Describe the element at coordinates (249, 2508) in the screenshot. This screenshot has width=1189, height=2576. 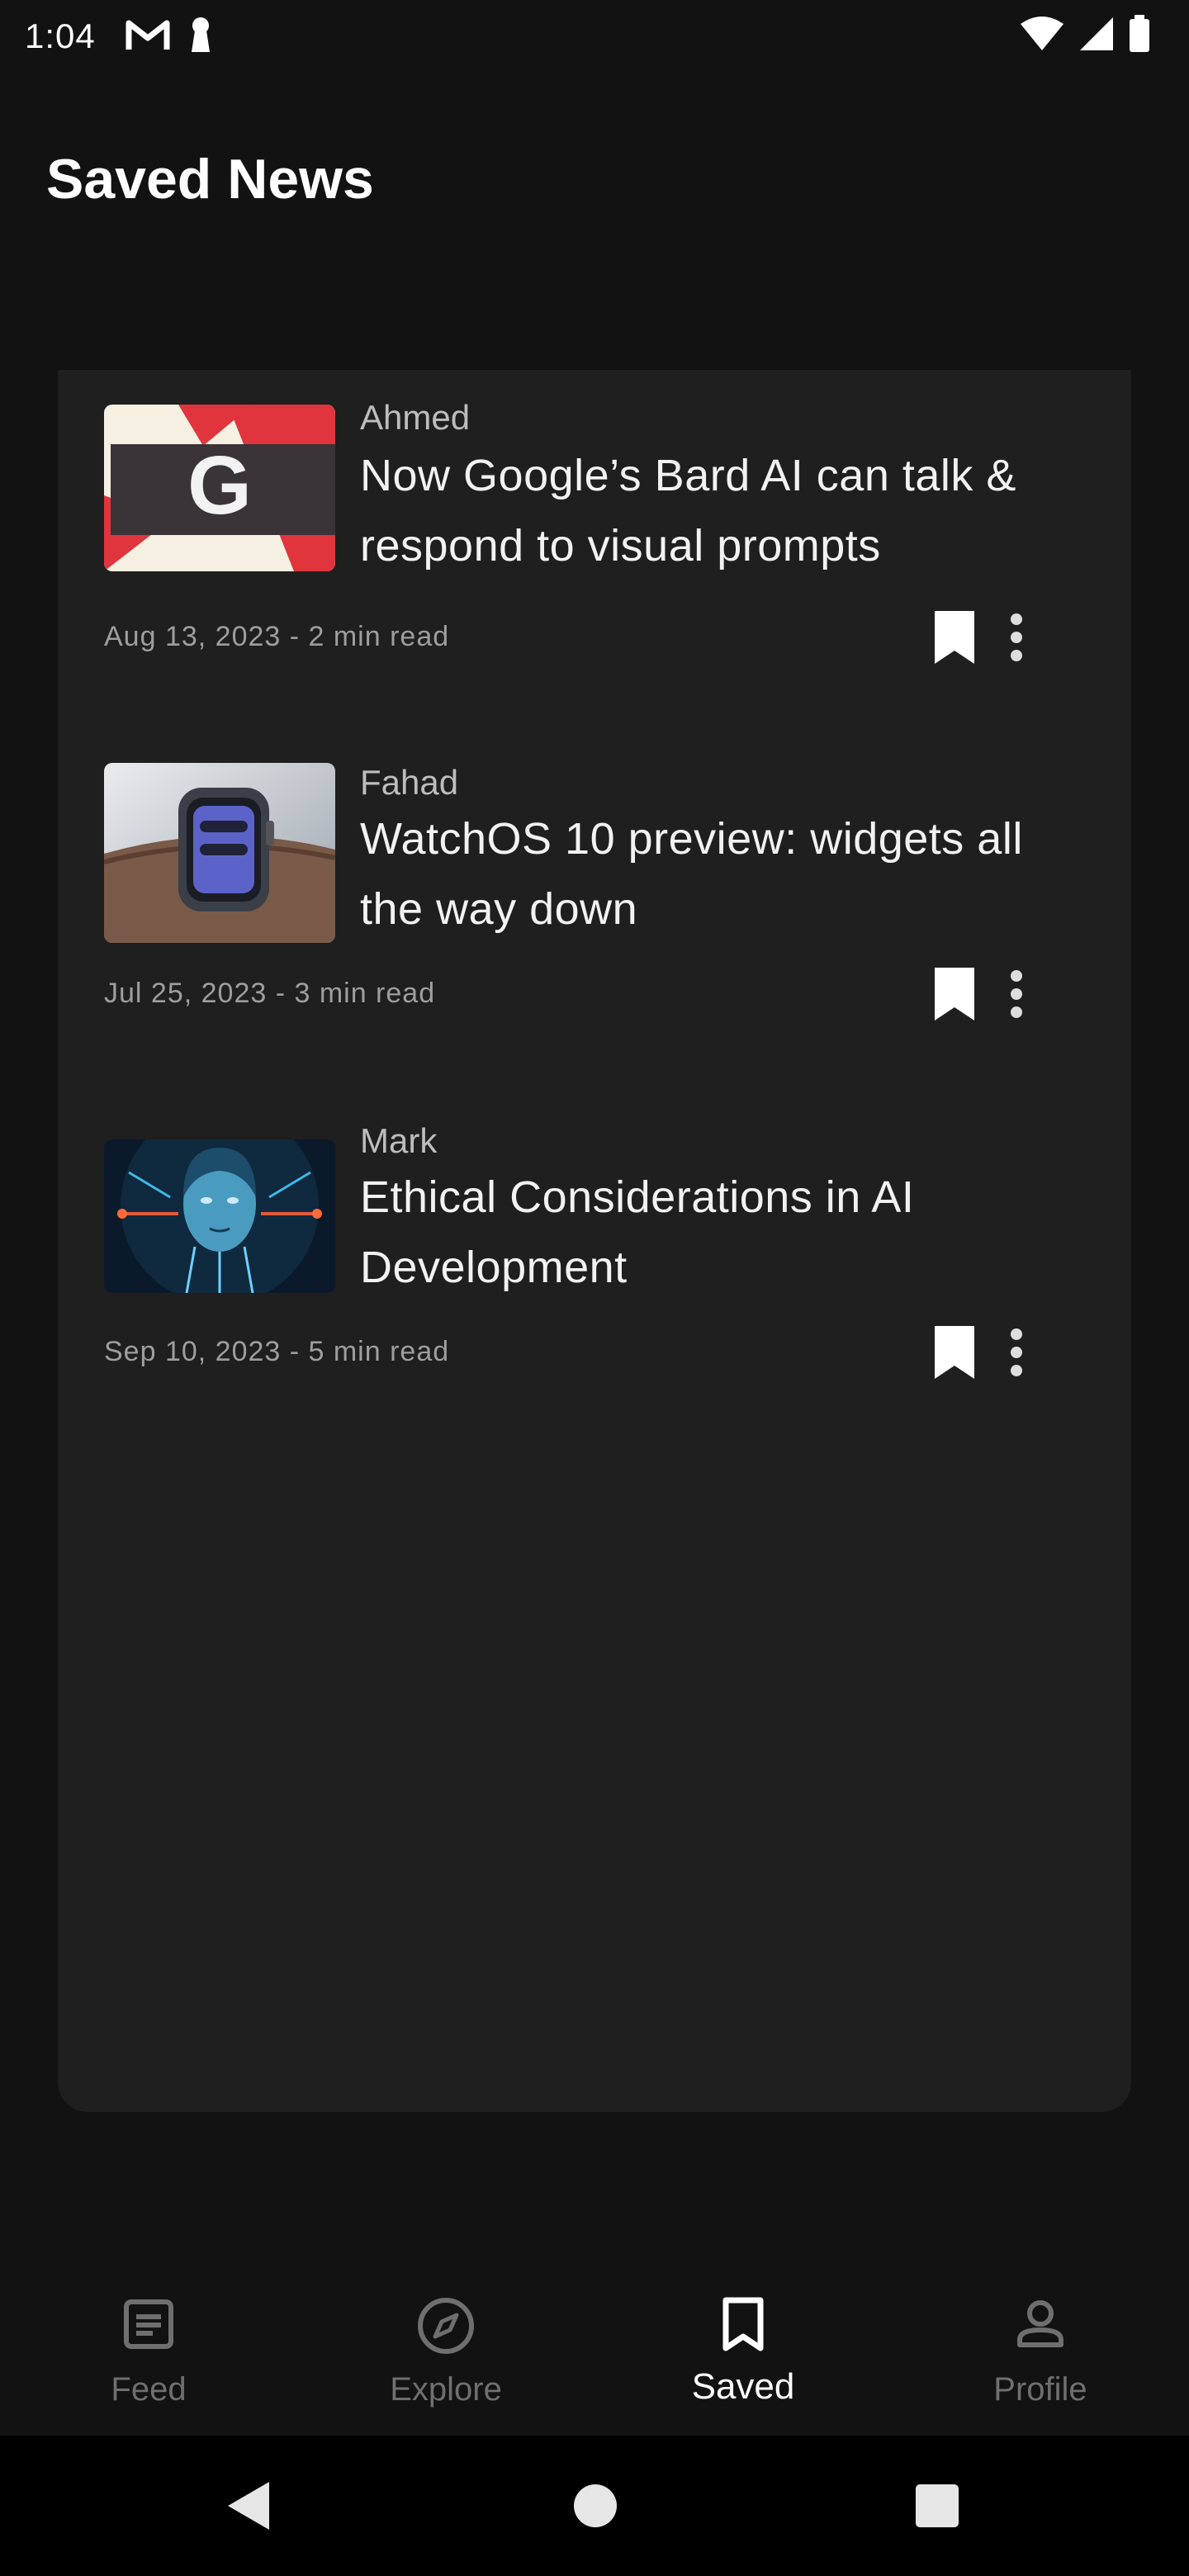
I see `back-icon` at that location.